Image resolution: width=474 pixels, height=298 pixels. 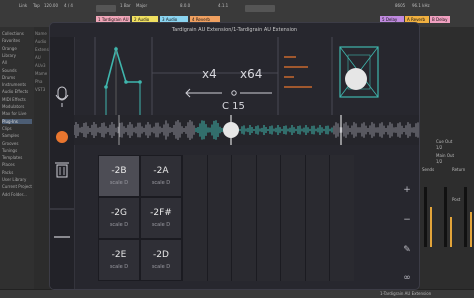 What do you see at coordinates (440, 19) in the screenshot?
I see `track-header: B Delay` at bounding box center [440, 19].